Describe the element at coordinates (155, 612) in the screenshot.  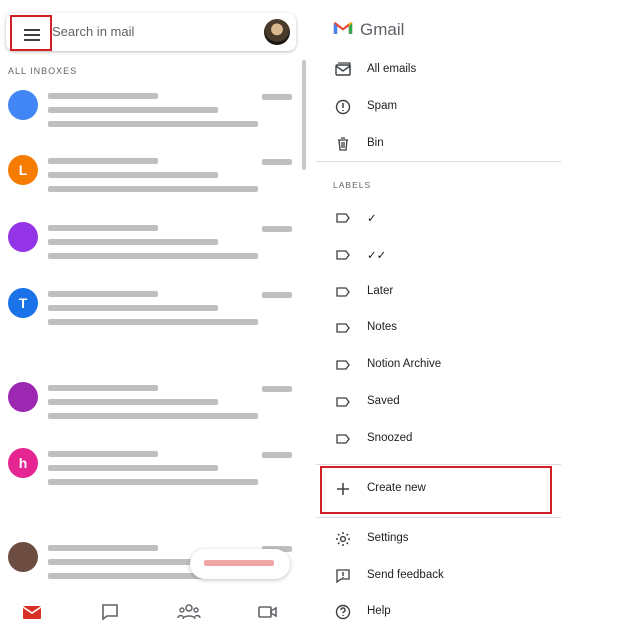
I see `bottom-nav` at that location.